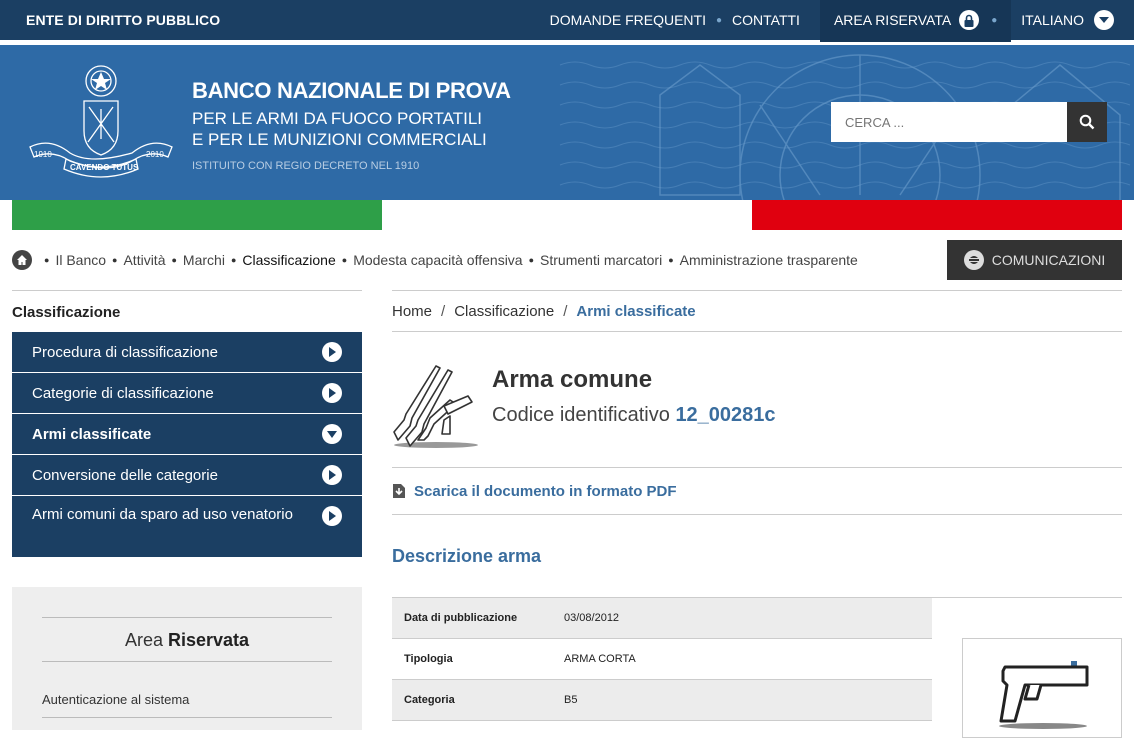 This screenshot has width=1134, height=738. What do you see at coordinates (187, 527) in the screenshot?
I see `sidebar-item-armi-venatorio: Armi comuni da sparo ad uso venatorio` at bounding box center [187, 527].